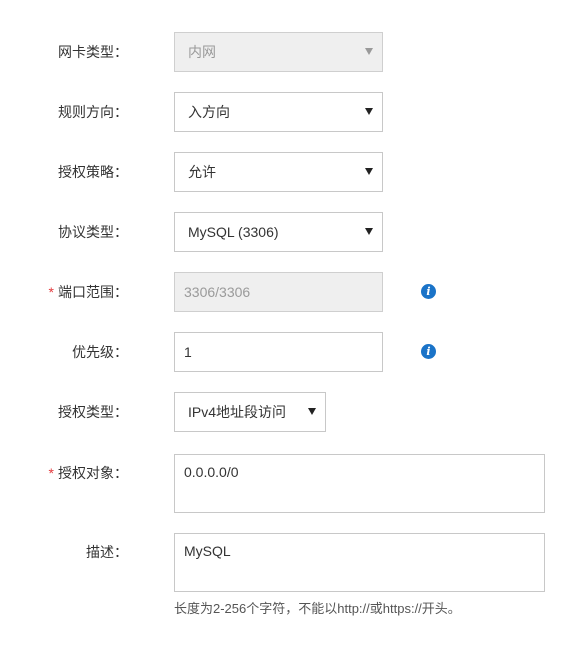 This screenshot has width=570, height=649. Describe the element at coordinates (100, 352) in the screenshot. I see `priority-label: 优先级：` at that location.